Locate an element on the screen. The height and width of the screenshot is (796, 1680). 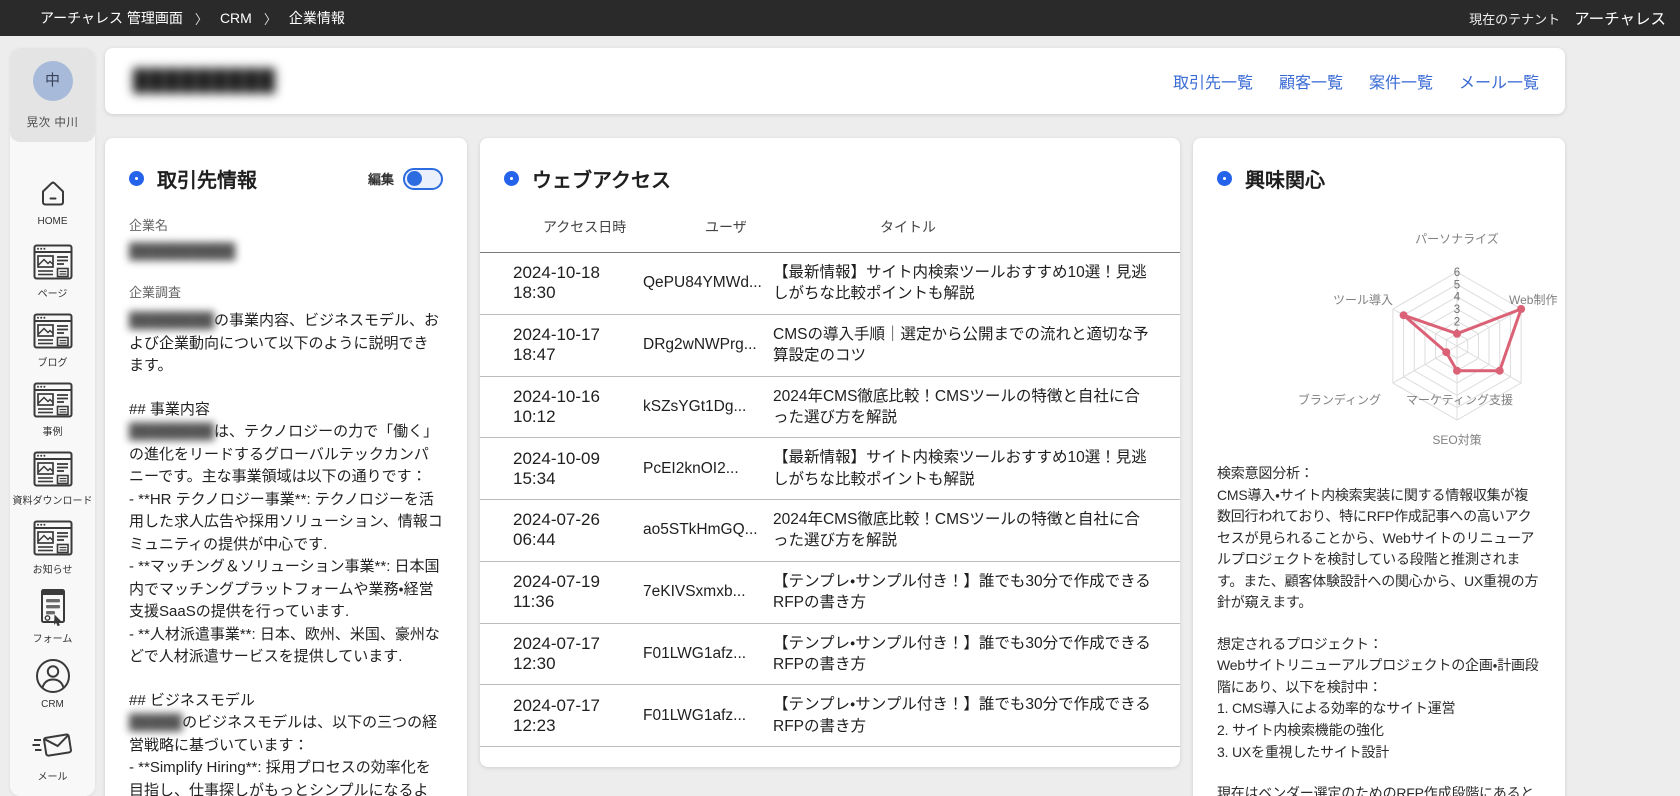
analysis-line: Webサイトリニューアルプロジェクトの企画・計画段階にあり、以下を検討中： is located at coordinates (1378, 676).